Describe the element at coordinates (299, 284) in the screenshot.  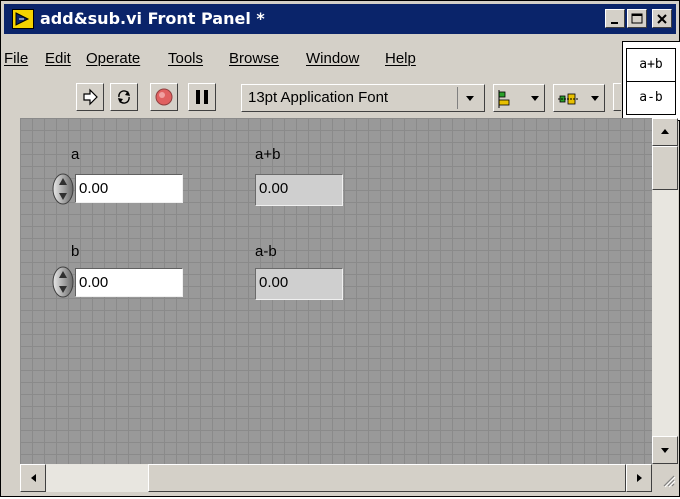
I see `numeric-indicator-diff: 0.00` at that location.